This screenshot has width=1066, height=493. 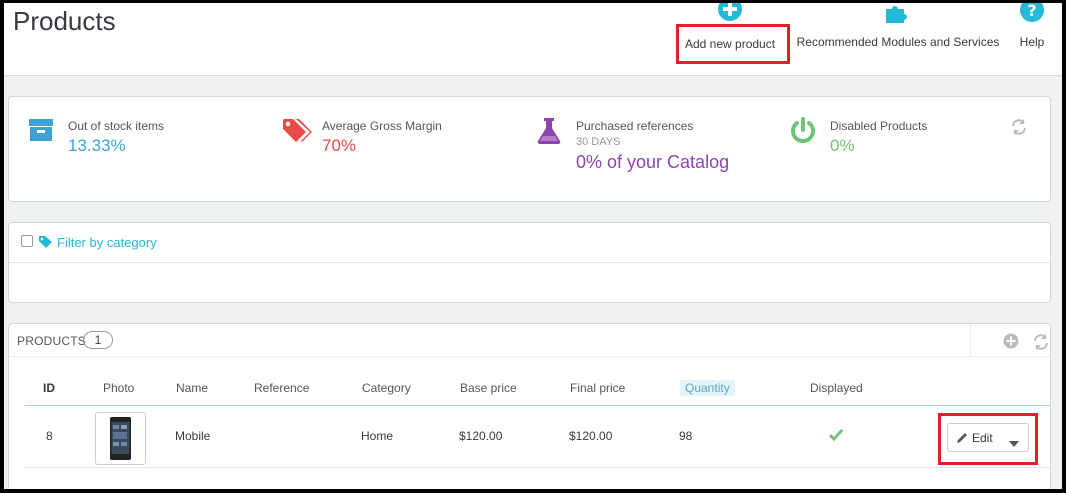 I want to click on kpi-label: Disabled Products, so click(x=879, y=126).